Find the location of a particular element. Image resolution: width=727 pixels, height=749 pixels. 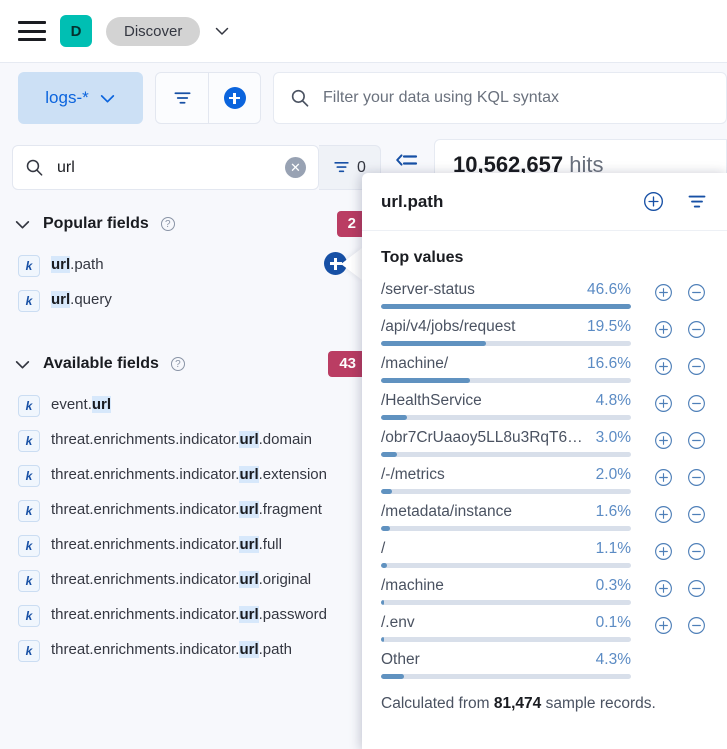

field-list-item: k threat.enrichments.indicator.url.path is located at coordinates (190, 650).